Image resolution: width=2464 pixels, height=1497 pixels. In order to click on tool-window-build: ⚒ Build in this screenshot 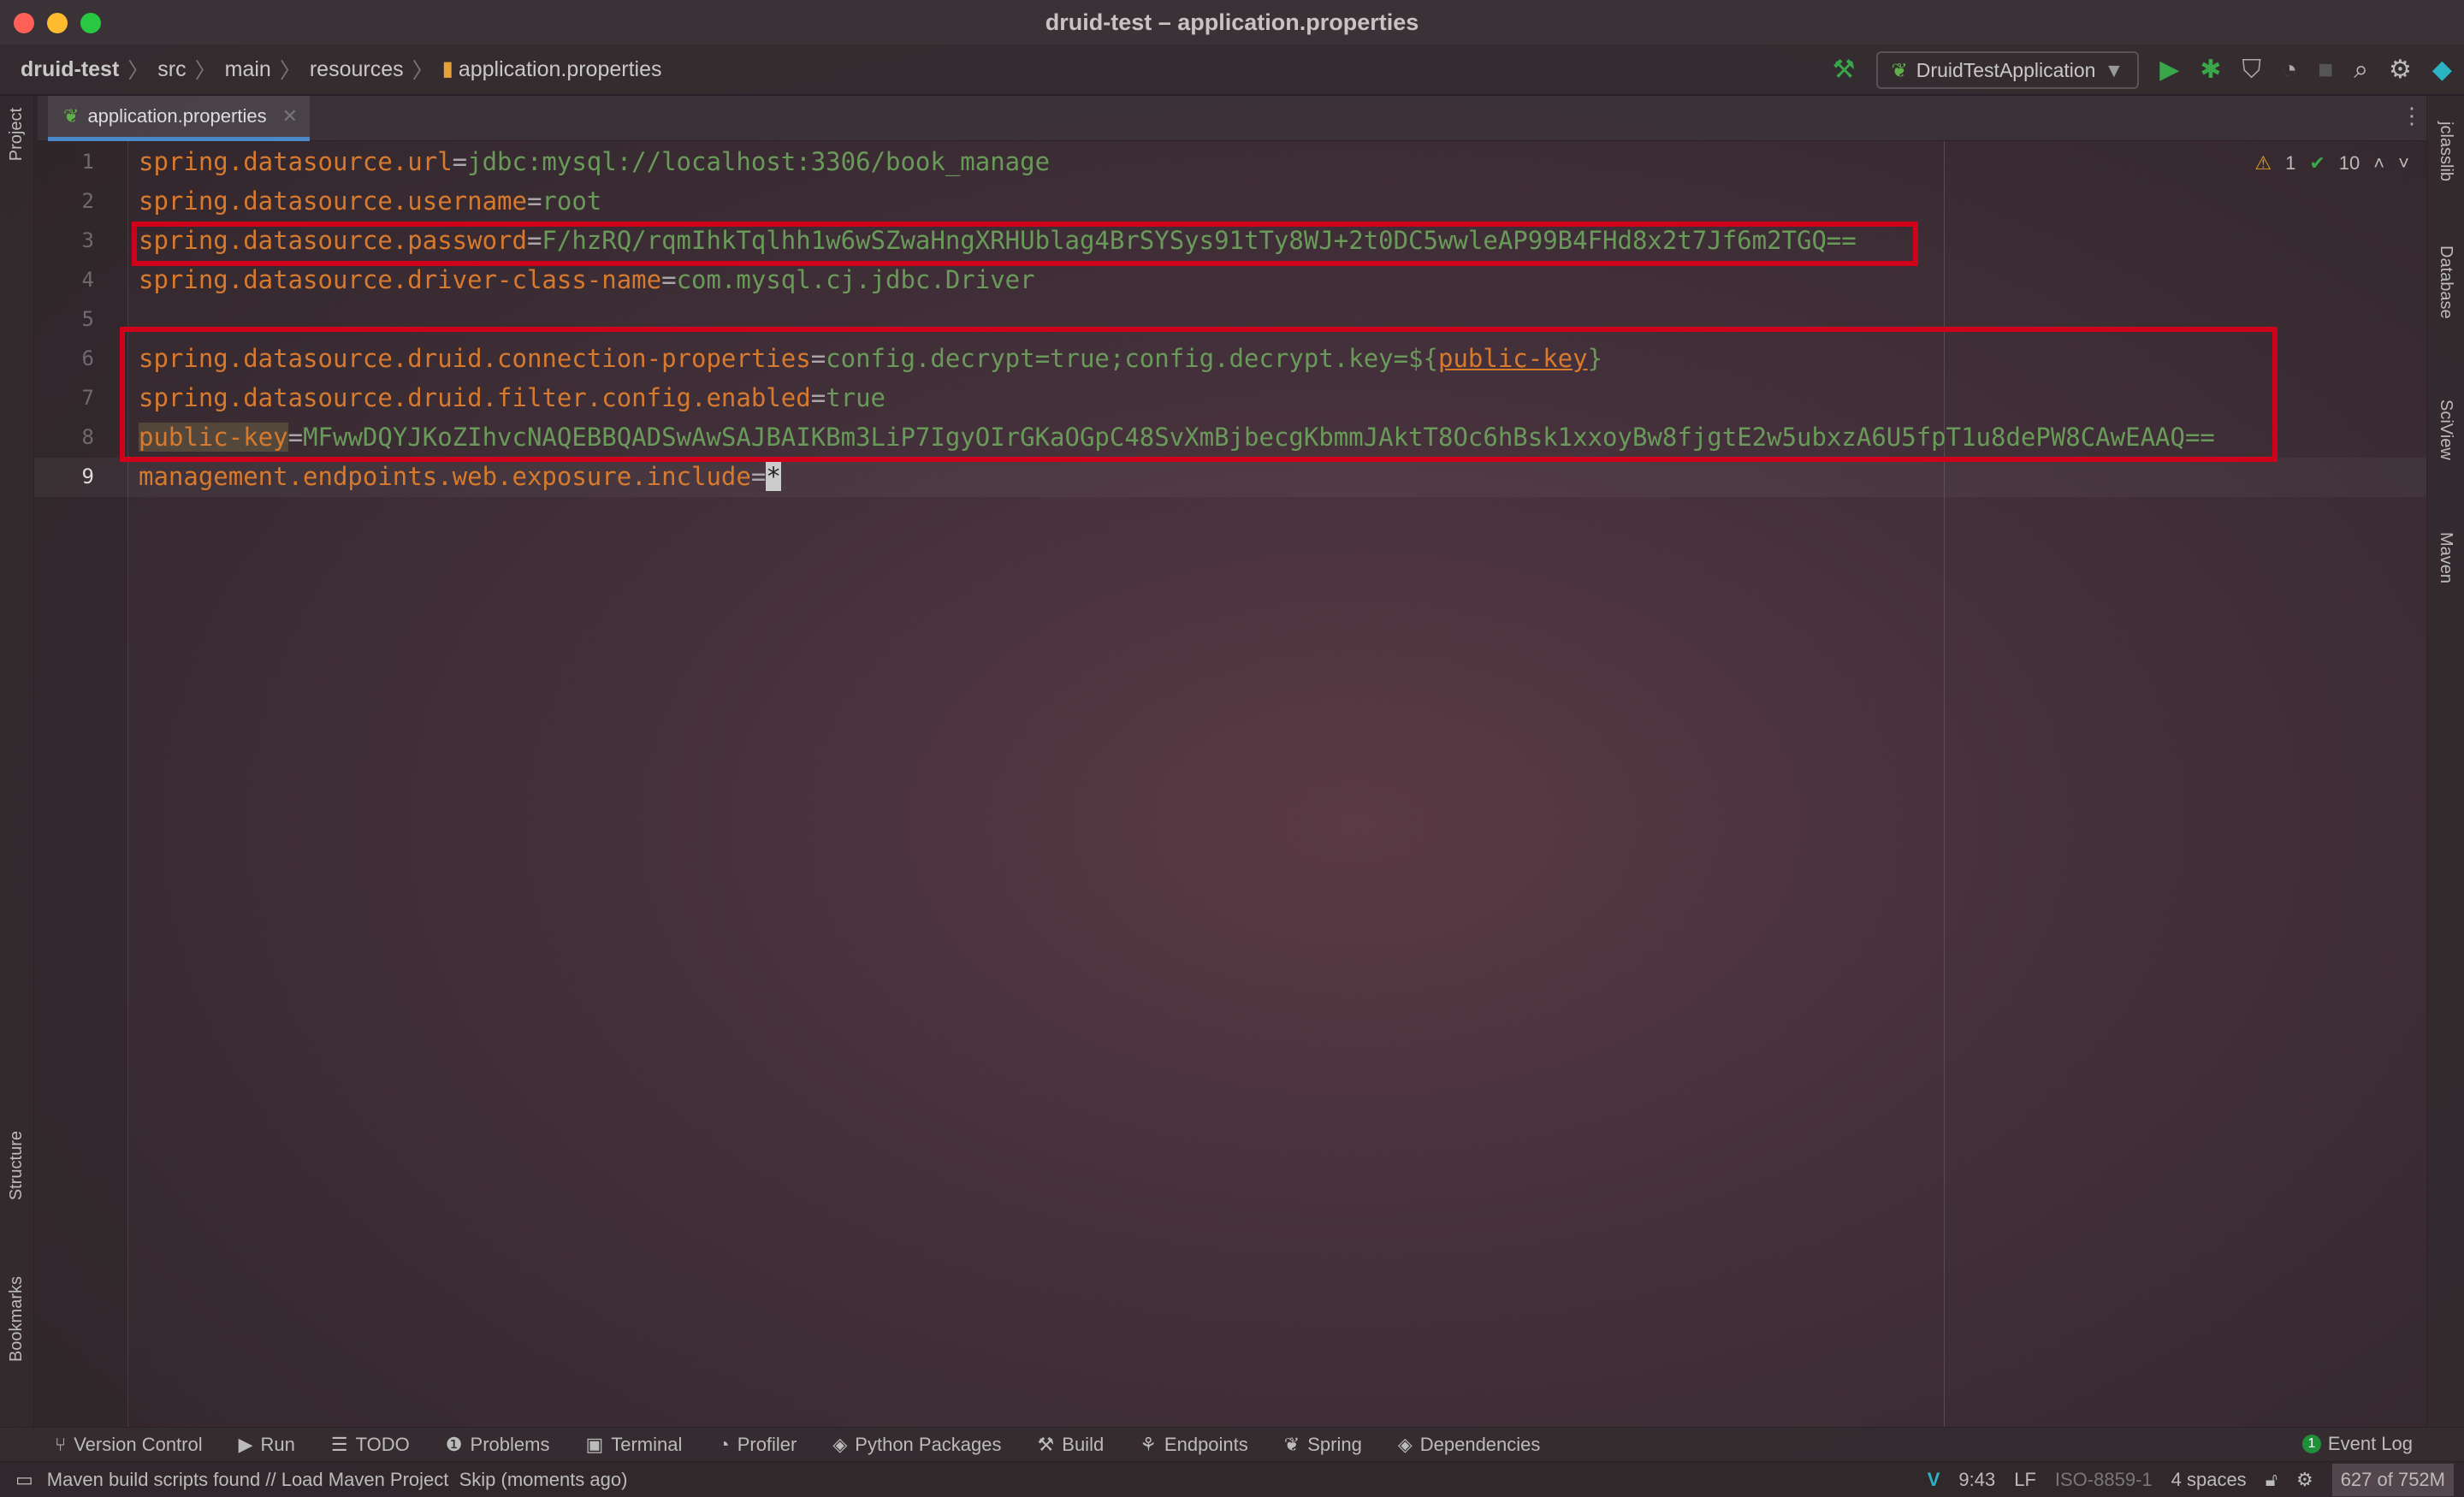, I will do `click(1071, 1445)`.